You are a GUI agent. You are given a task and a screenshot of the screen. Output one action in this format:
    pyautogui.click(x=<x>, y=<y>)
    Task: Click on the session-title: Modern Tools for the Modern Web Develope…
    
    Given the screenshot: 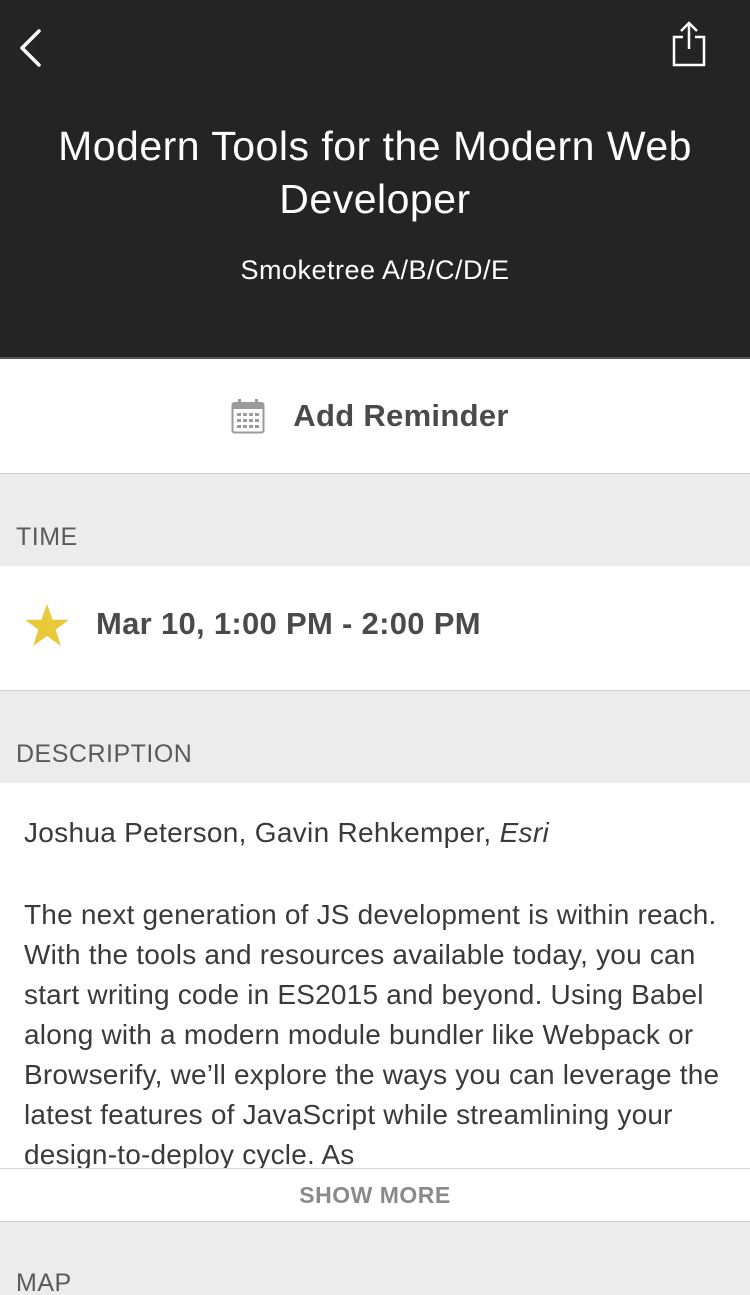 What is the action you would take?
    pyautogui.click(x=375, y=172)
    